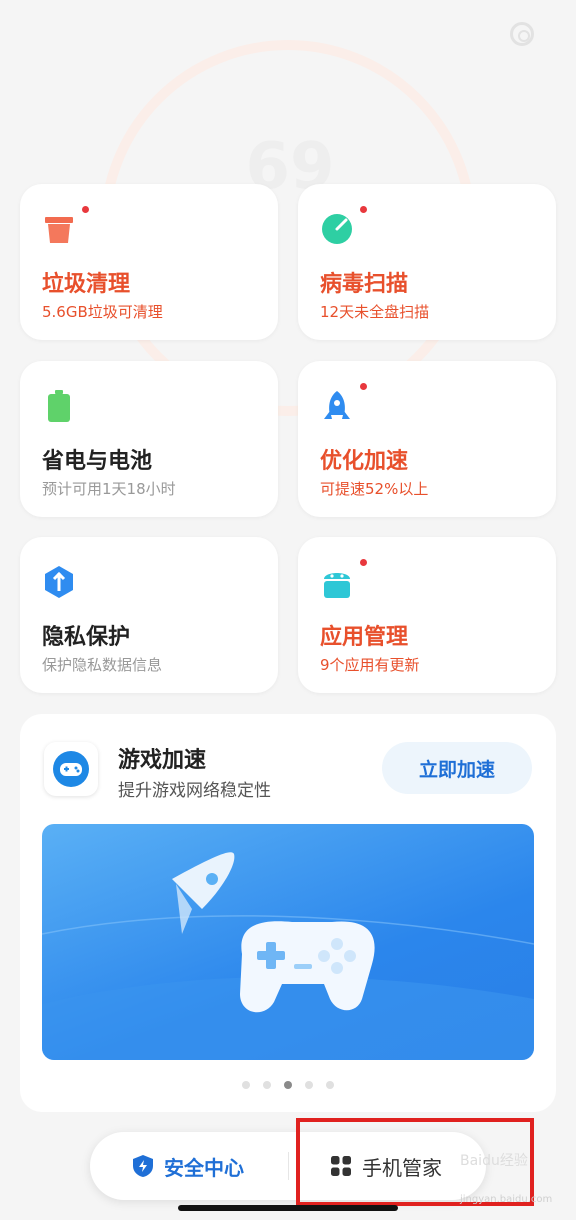 The width and height of the screenshot is (576, 1220). I want to click on card-subtitle: 保护隐私数据信息, so click(102, 665).